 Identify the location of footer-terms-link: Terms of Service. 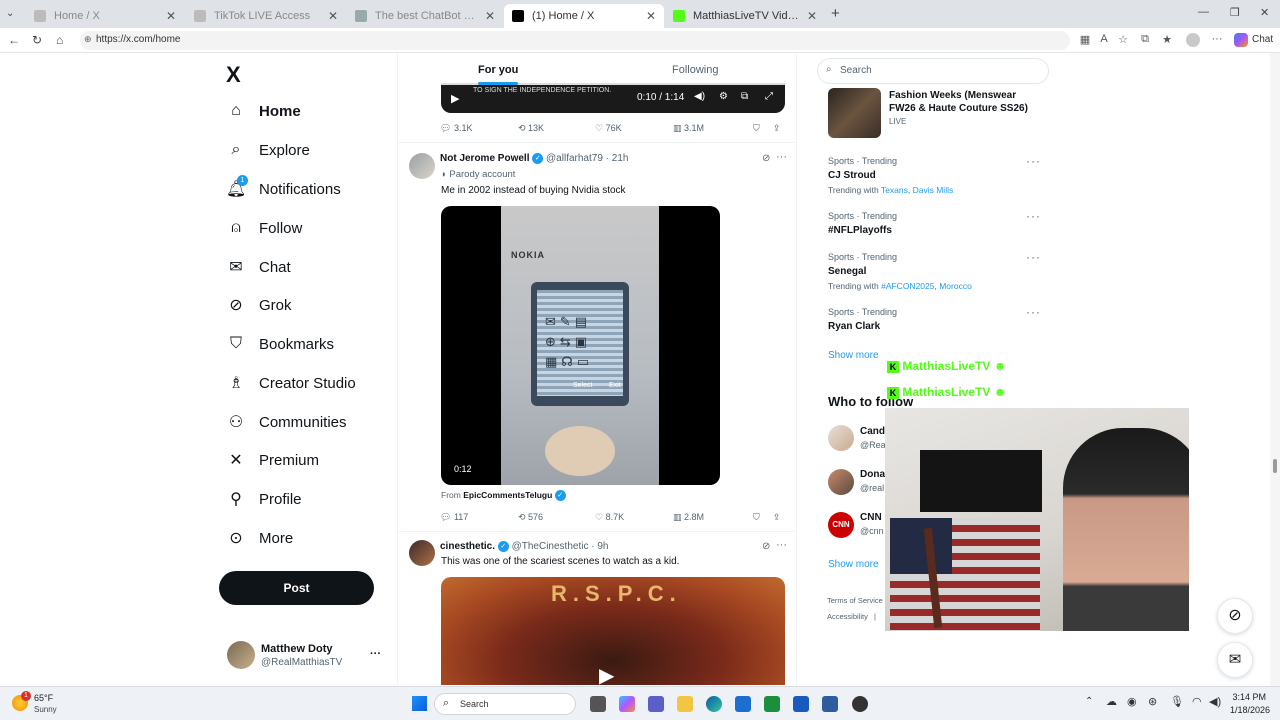
(855, 600).